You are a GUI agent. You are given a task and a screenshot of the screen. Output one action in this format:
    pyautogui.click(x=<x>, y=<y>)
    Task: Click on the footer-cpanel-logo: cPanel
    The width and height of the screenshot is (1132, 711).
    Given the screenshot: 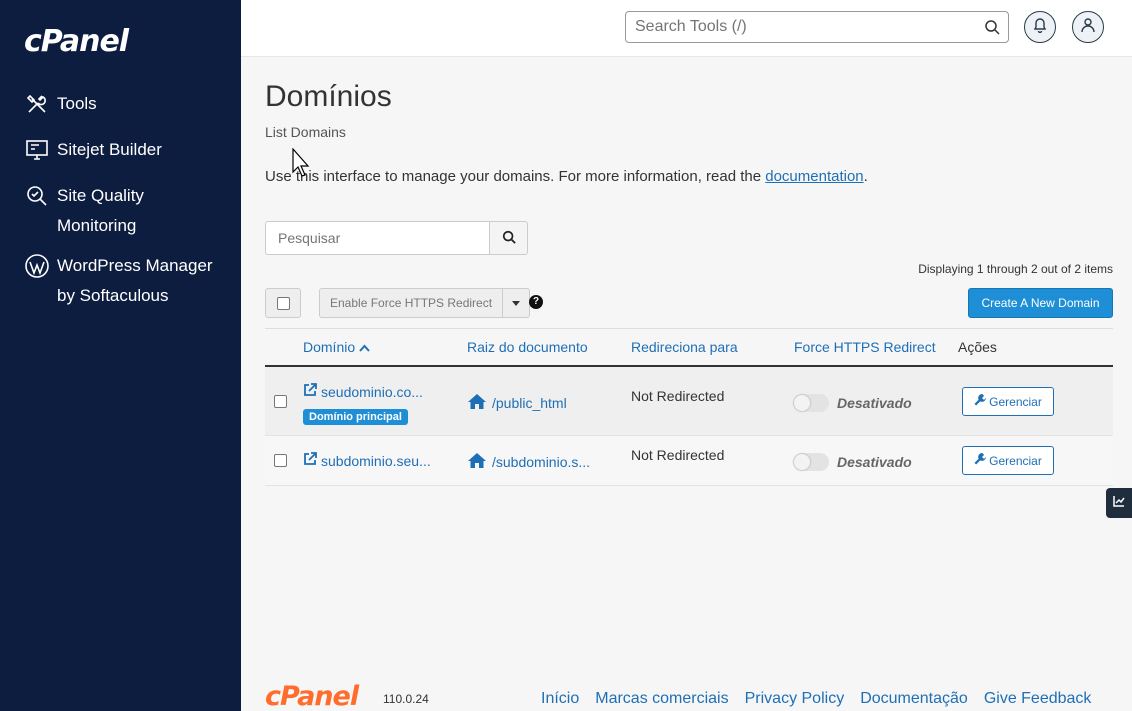 What is the action you would take?
    pyautogui.click(x=312, y=697)
    